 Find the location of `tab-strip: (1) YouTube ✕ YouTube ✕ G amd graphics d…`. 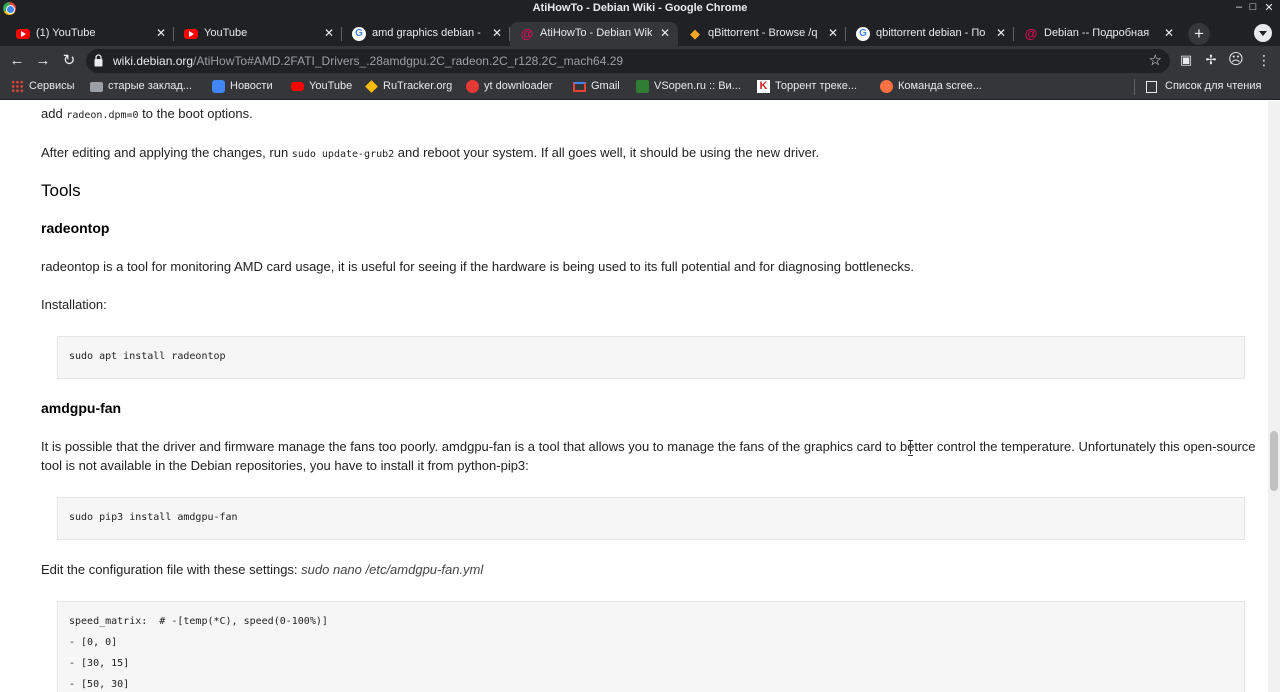

tab-strip: (1) YouTube ✕ YouTube ✕ G amd graphics d… is located at coordinates (640, 32).